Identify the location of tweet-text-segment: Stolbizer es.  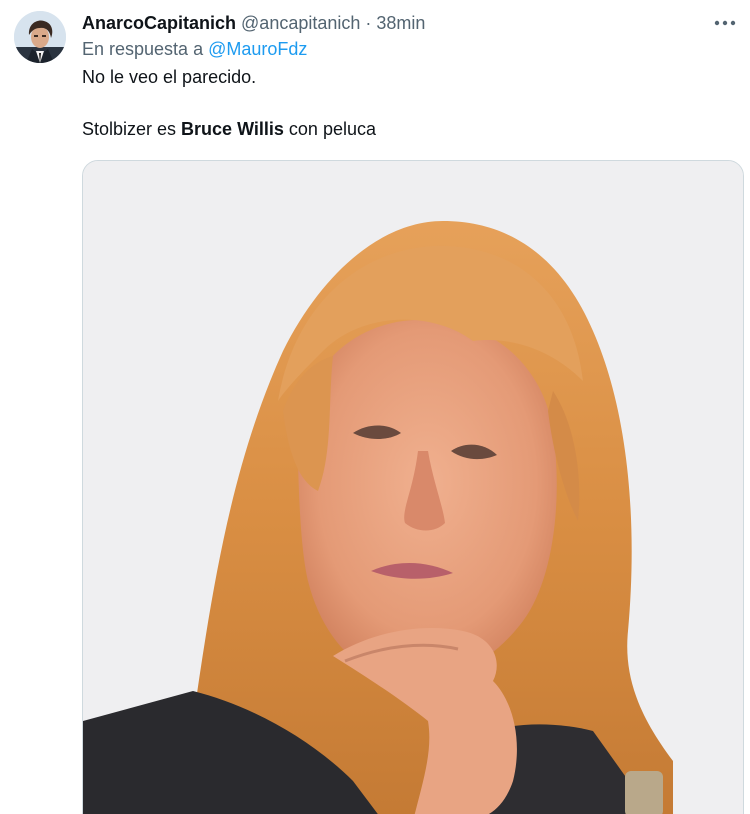
(132, 129).